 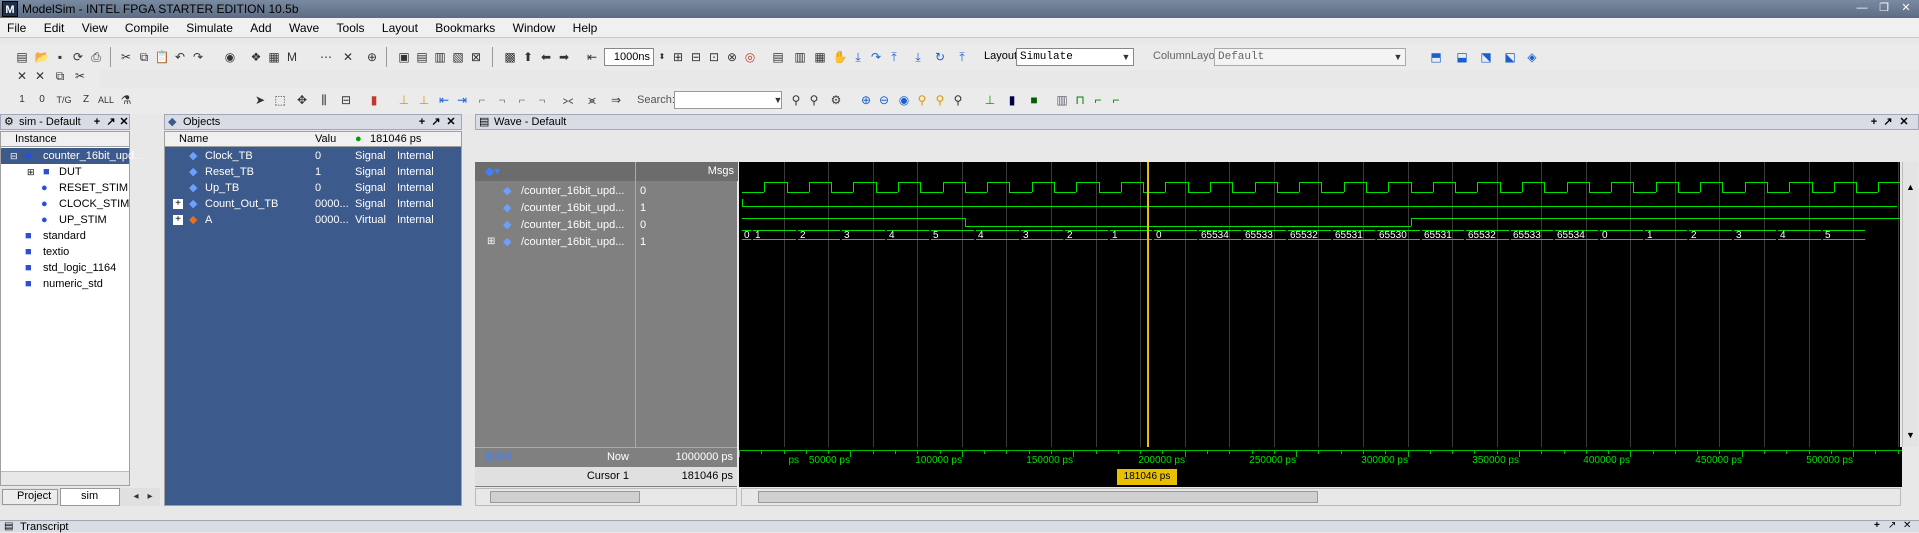 What do you see at coordinates (498, 456) in the screenshot?
I see `now-icons: ▤▥⊕` at bounding box center [498, 456].